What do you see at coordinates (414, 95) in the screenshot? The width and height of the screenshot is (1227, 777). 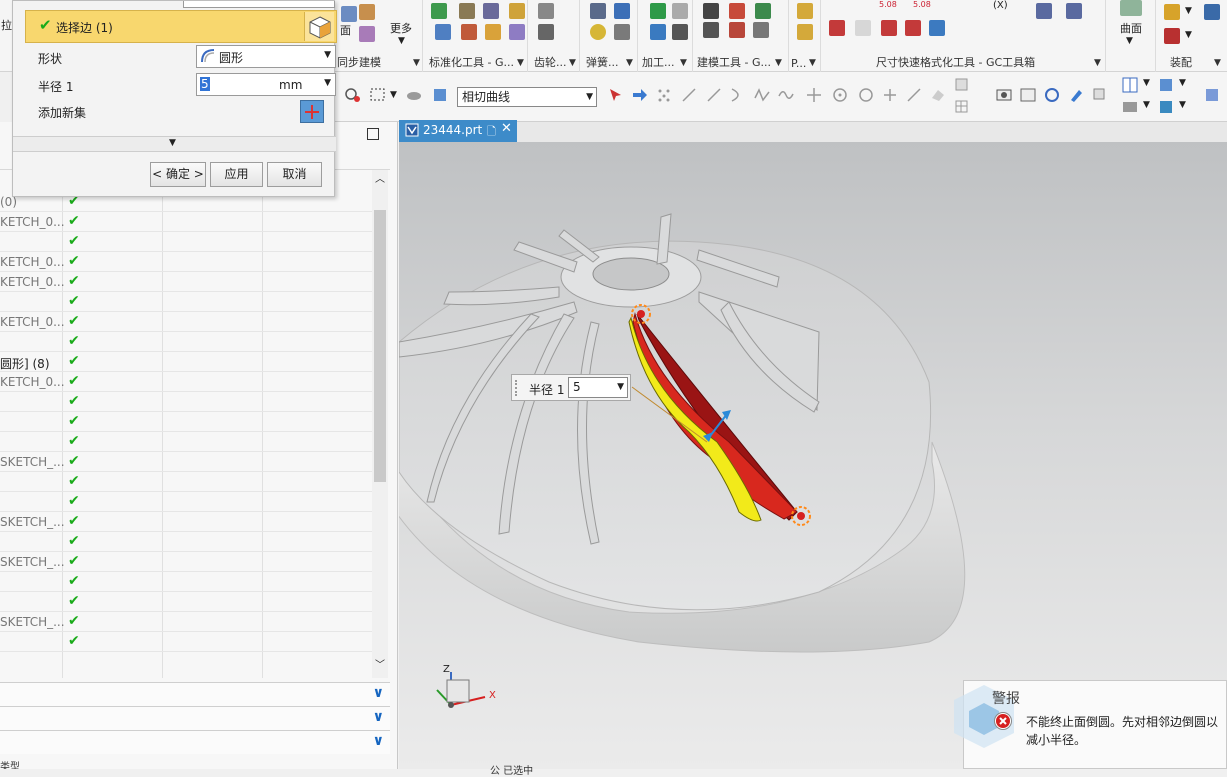 I see `snap-icon` at bounding box center [414, 95].